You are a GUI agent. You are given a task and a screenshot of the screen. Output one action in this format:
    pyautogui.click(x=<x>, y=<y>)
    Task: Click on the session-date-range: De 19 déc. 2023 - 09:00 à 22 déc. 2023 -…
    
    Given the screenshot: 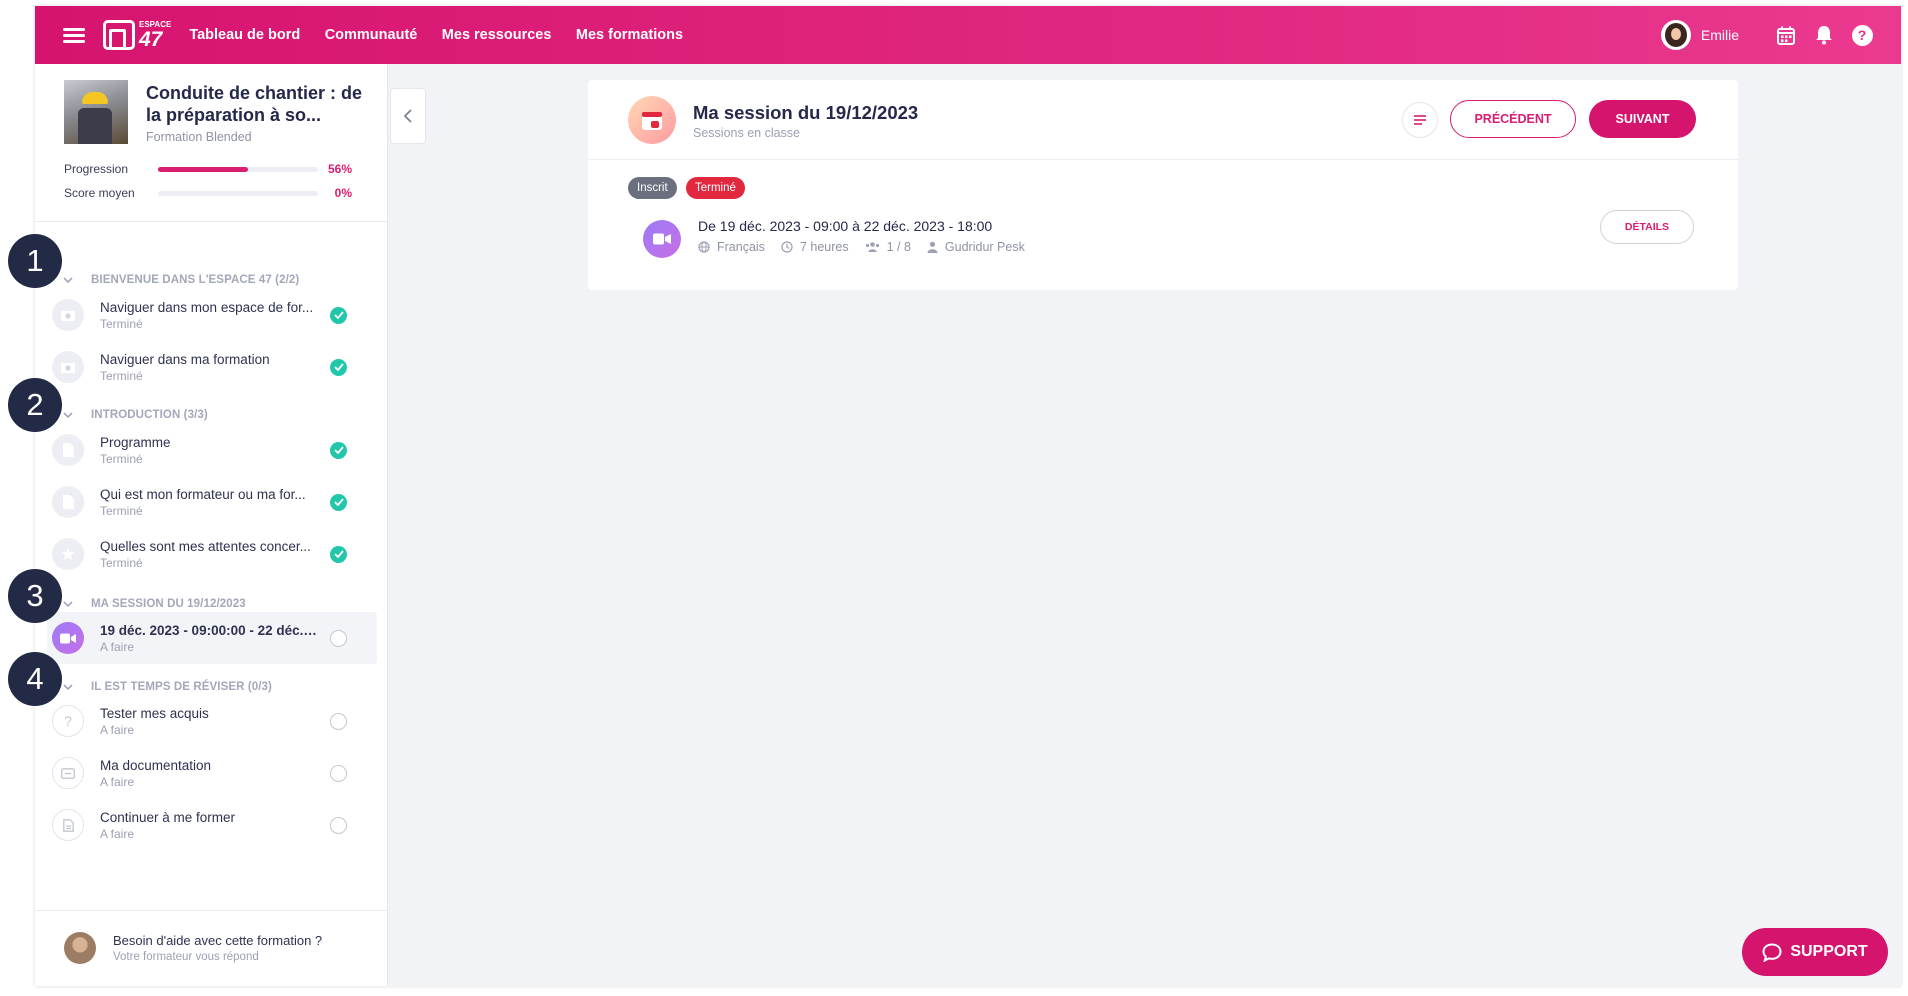 What is the action you would take?
    pyautogui.click(x=845, y=226)
    